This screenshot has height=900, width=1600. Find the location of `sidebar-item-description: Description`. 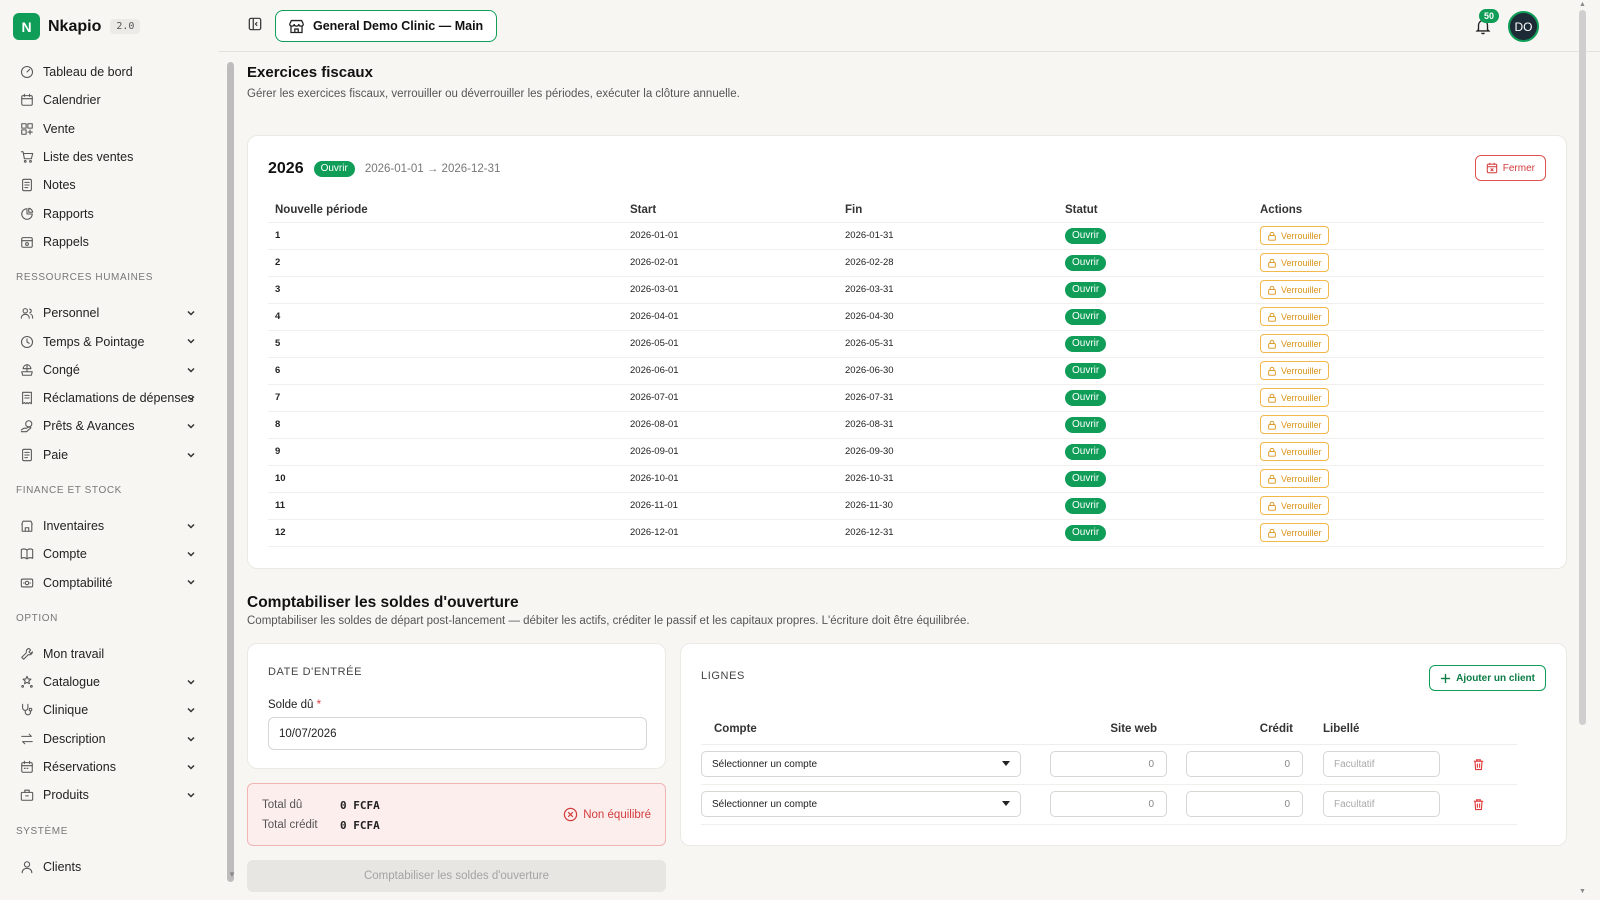

sidebar-item-description: Description is located at coordinates (109, 739).